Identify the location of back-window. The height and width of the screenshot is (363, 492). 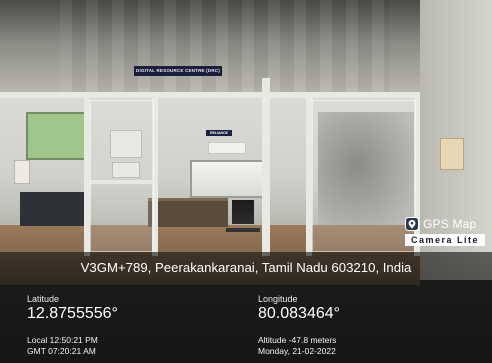
(228, 179).